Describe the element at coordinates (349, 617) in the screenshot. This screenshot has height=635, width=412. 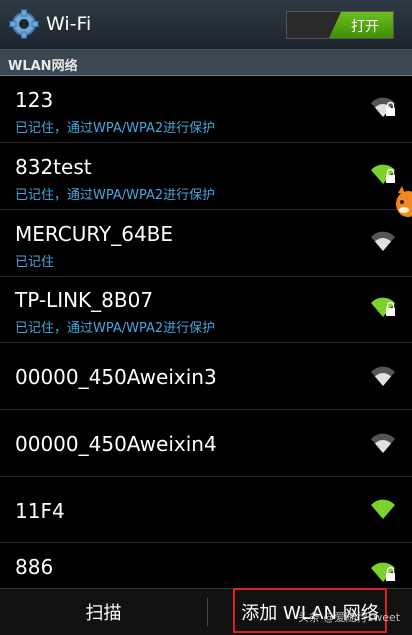
I see `watermark-text: 头条 @爱随行sweet` at that location.